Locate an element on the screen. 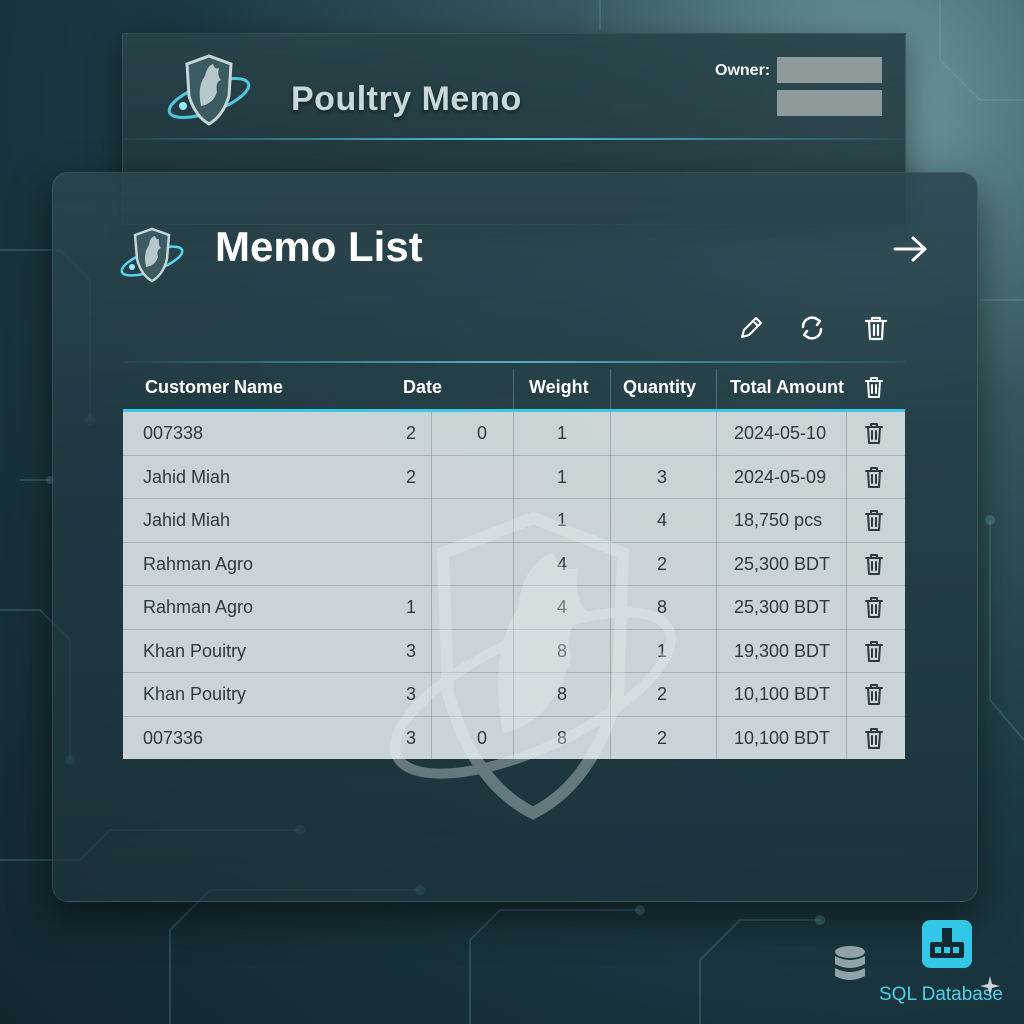  customer-name-cell: 007338 is located at coordinates (173, 433).